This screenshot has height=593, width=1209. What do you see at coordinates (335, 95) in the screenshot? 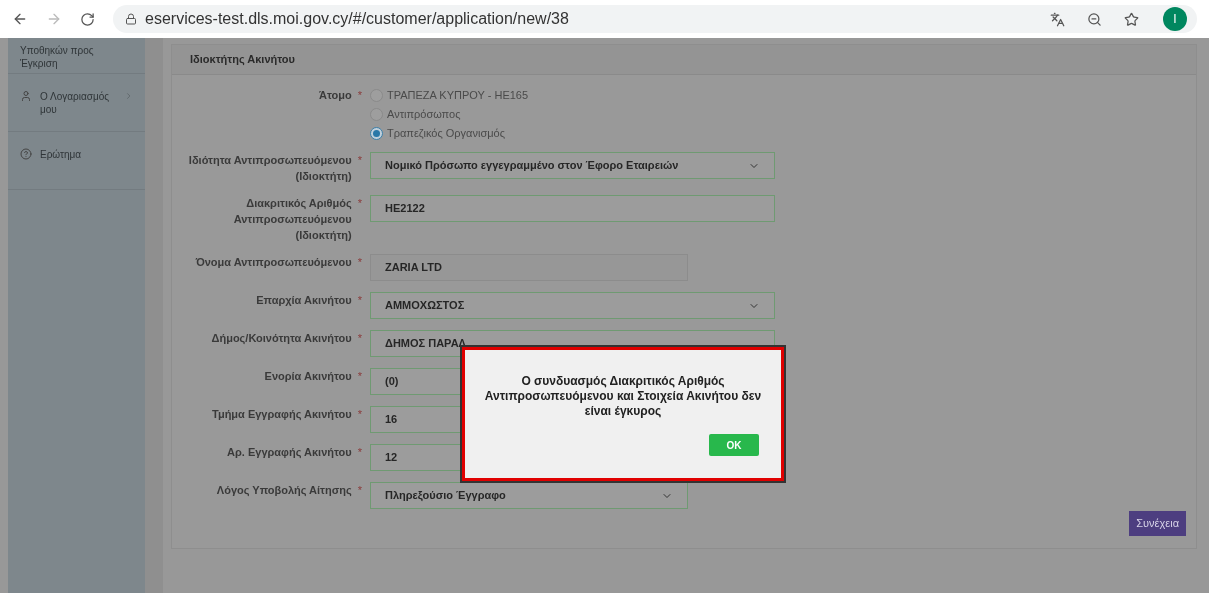
I see `field-label: Άτομο` at bounding box center [335, 95].